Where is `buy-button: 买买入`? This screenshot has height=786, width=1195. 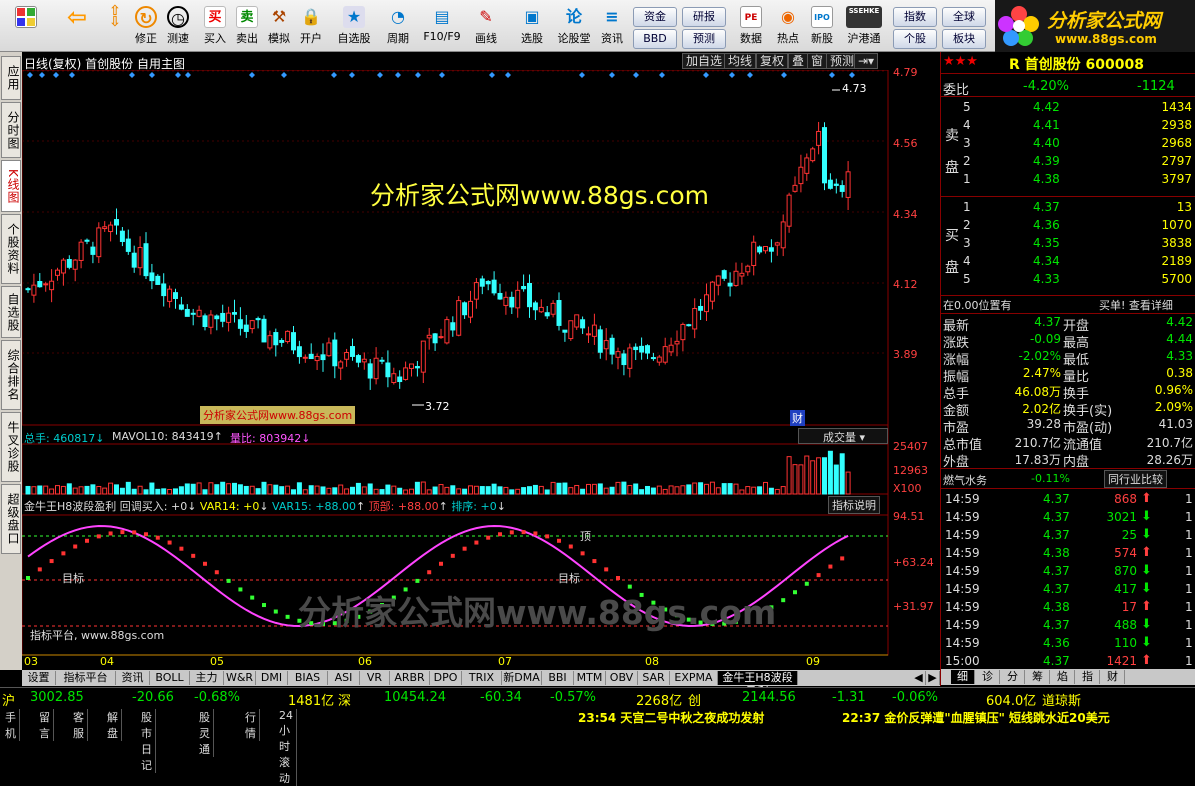 buy-button: 买买入 is located at coordinates (215, 26).